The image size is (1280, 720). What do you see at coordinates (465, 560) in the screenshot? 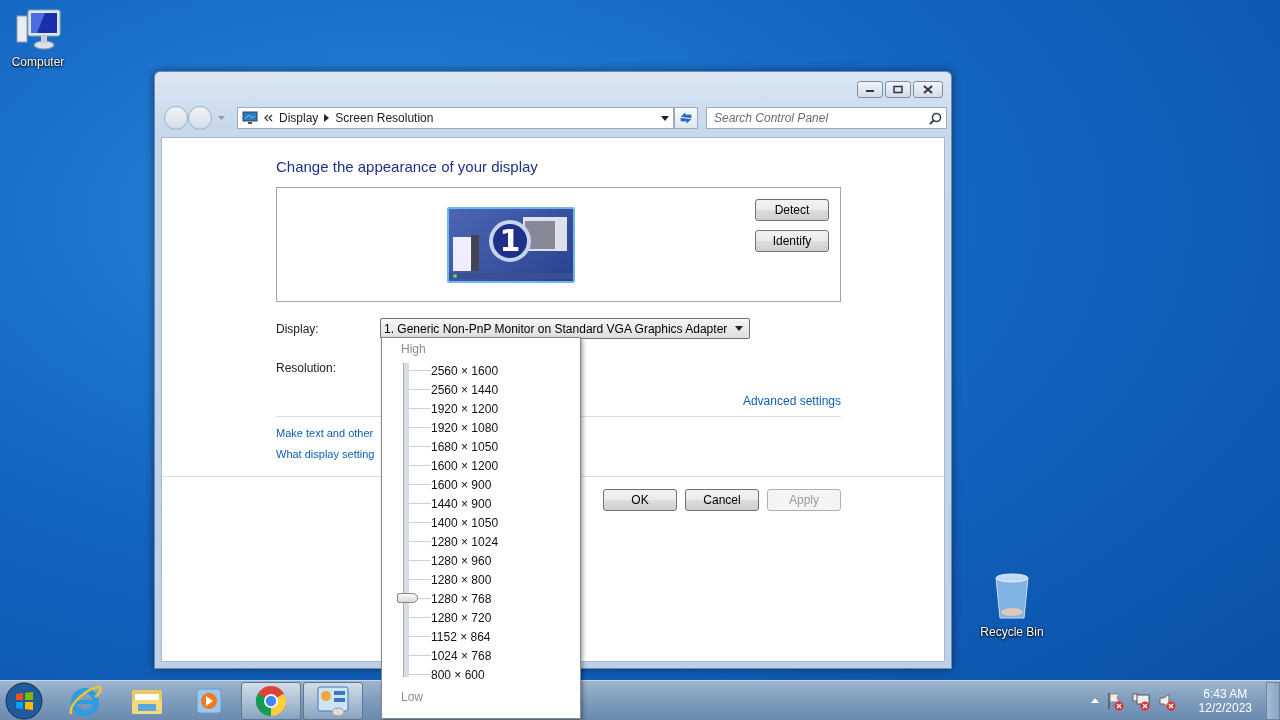
I see `resolution-option: 1280 × 960` at bounding box center [465, 560].